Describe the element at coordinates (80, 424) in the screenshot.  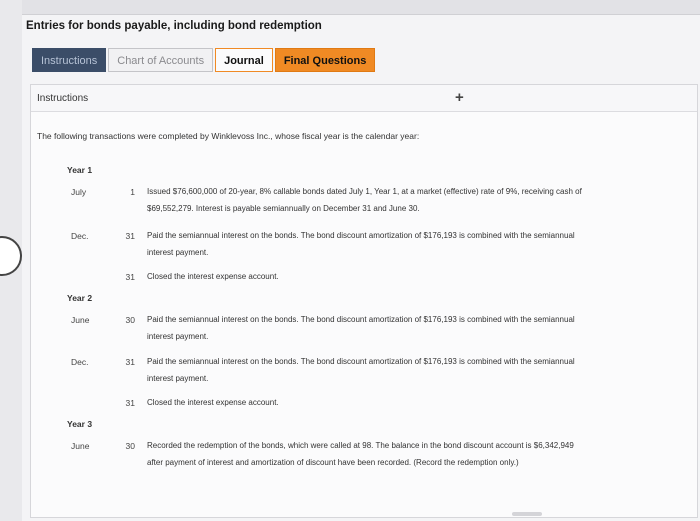
I see `year-3-label: Year 3` at that location.